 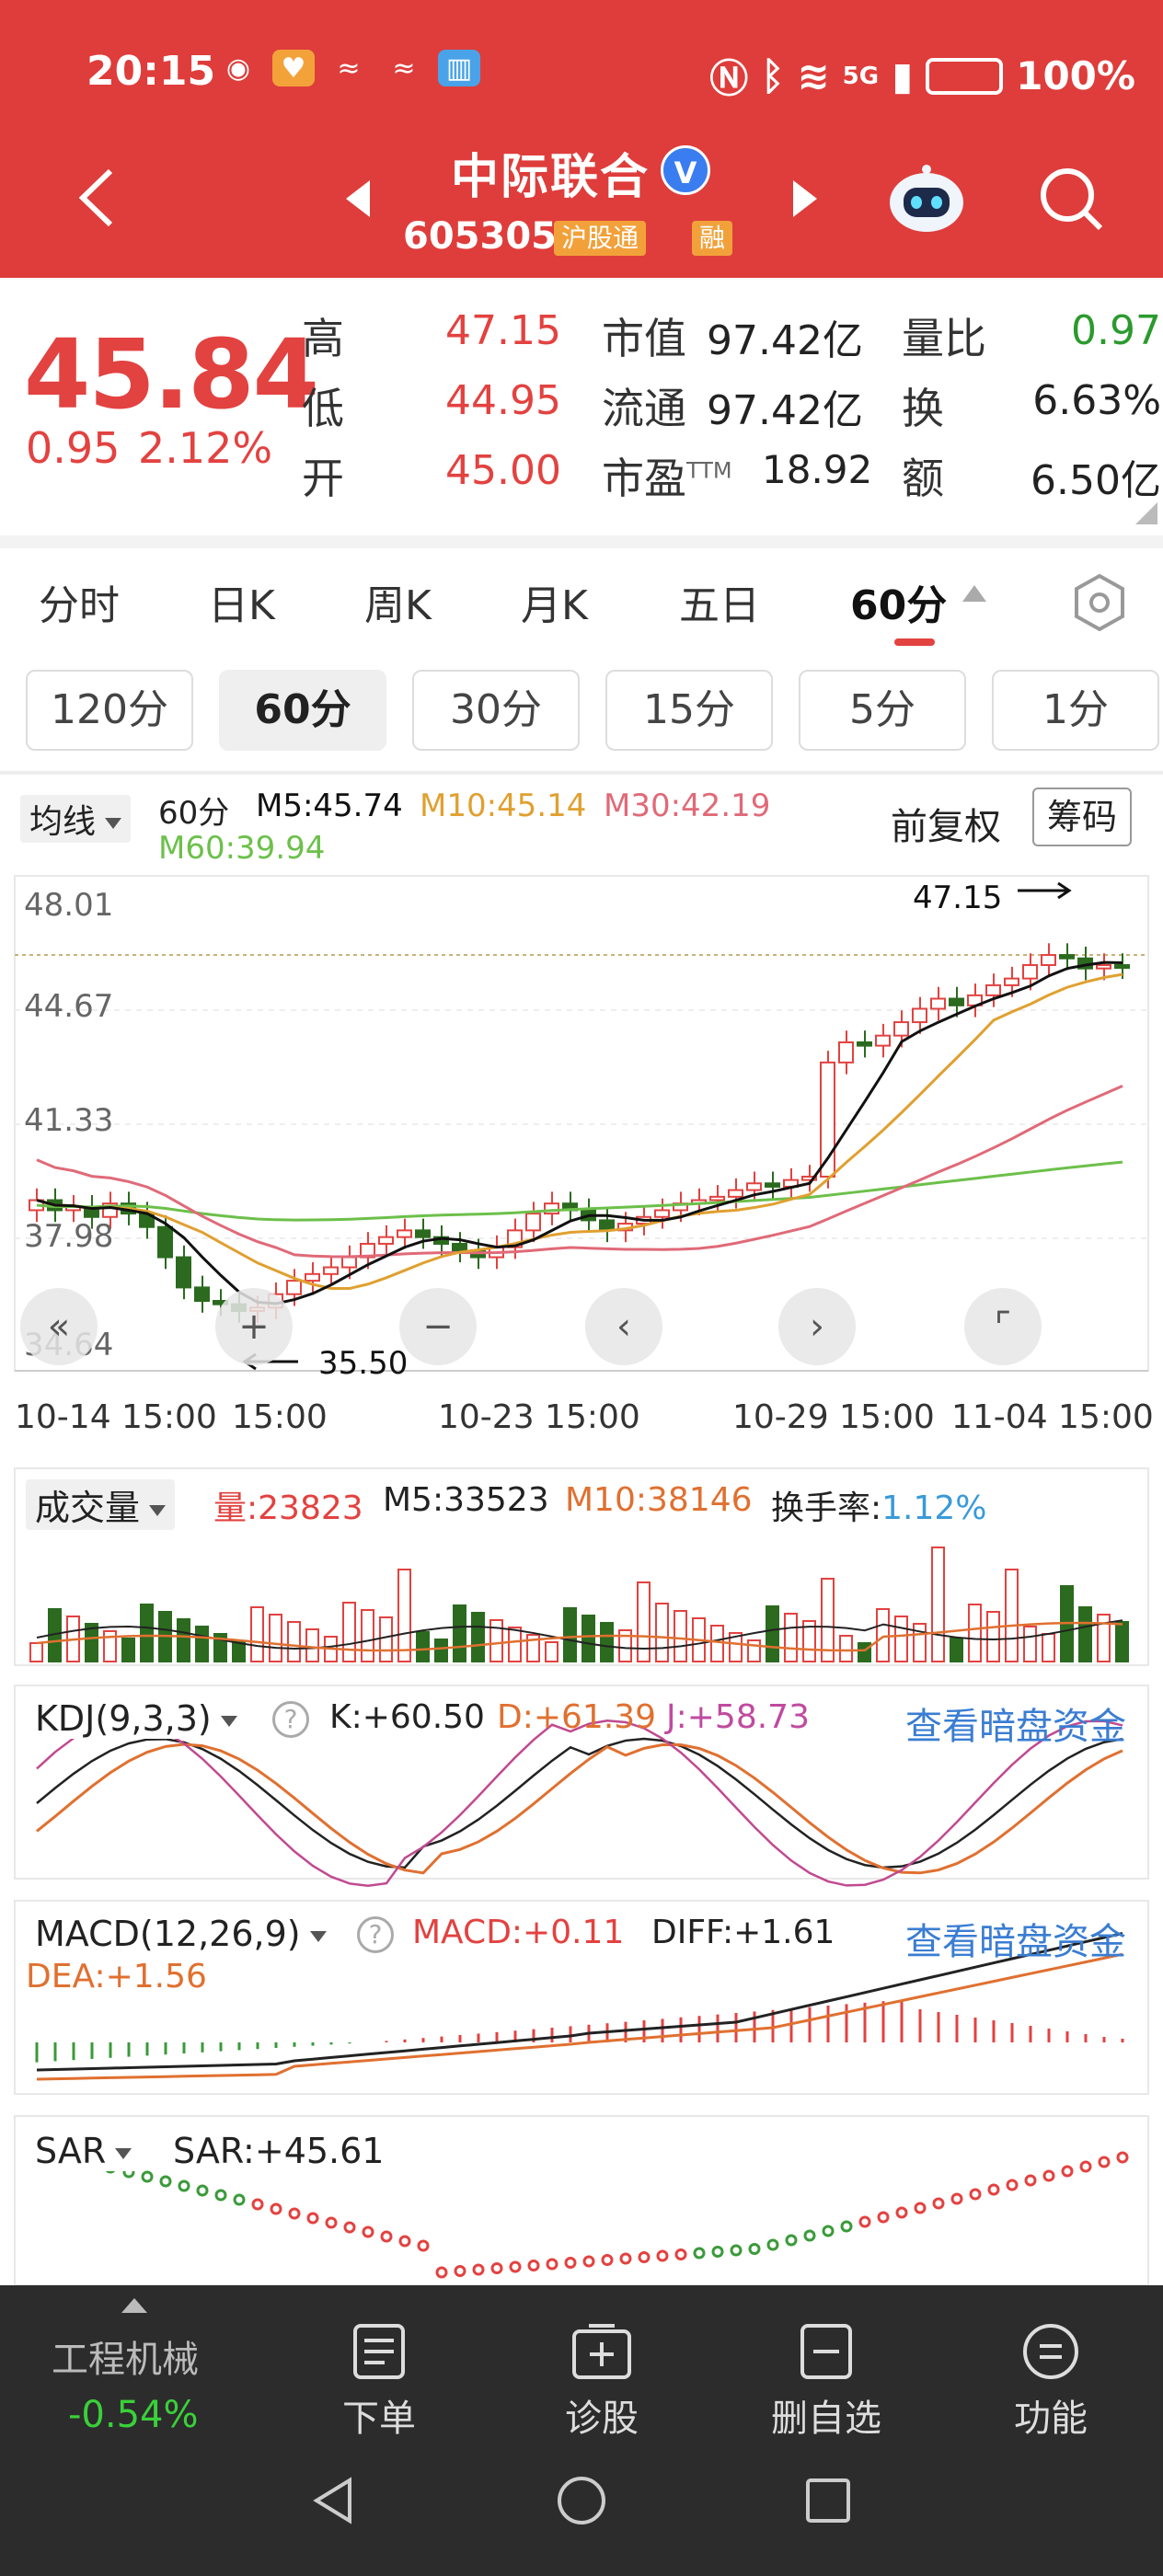 I want to click on macd-selector: MACD(12,26,9), so click(x=181, y=1934).